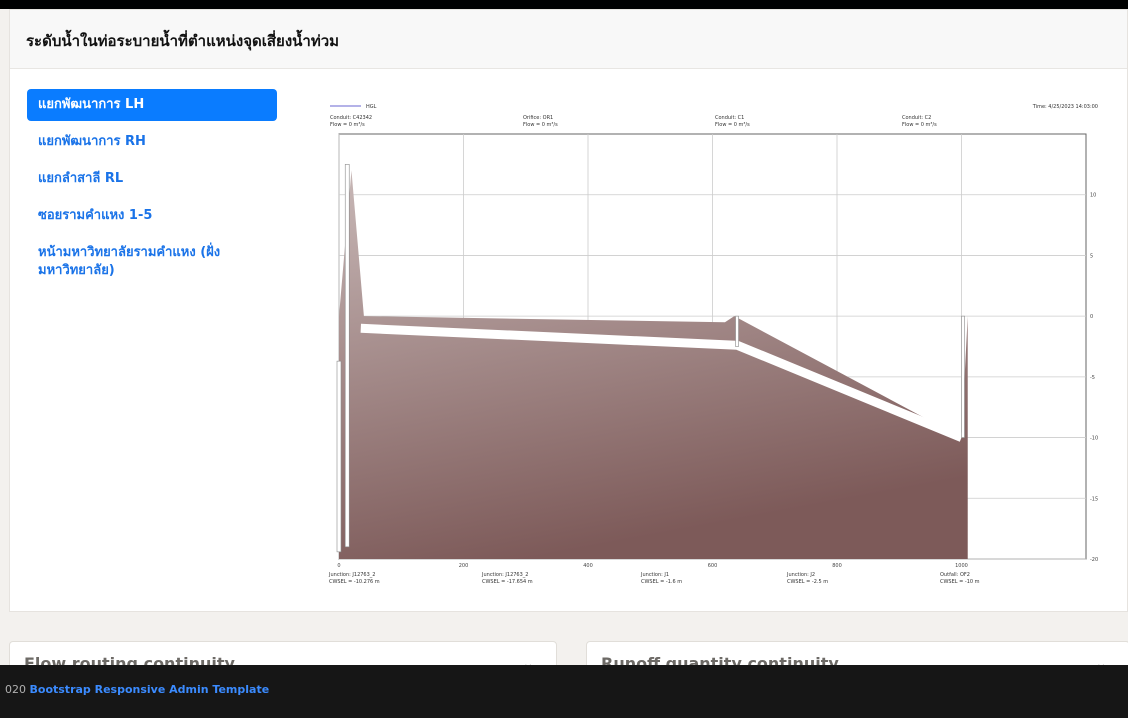 This screenshot has height=718, width=1128. I want to click on junction-cwsel: CWSEL = -17.654 m, so click(507, 582).